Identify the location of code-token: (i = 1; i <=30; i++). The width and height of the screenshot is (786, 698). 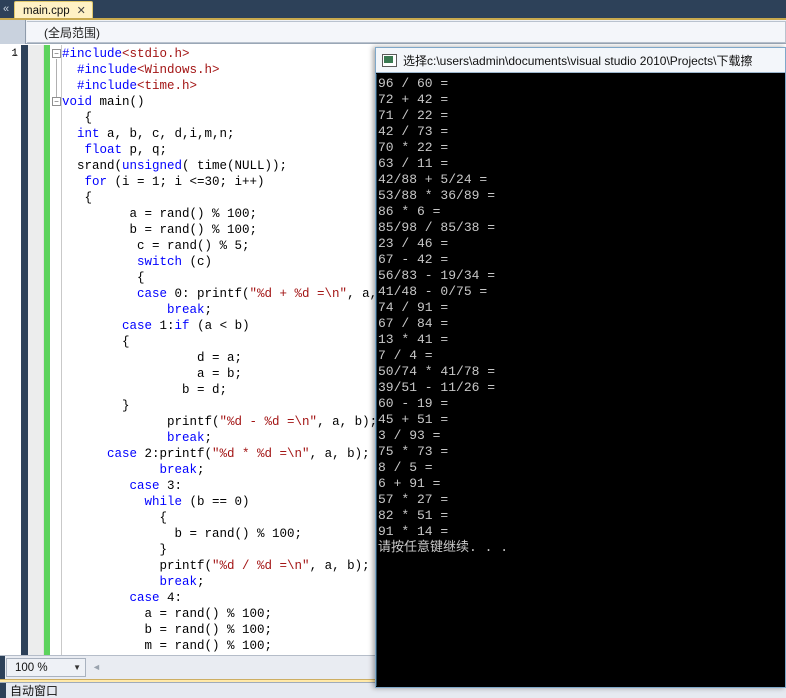
(186, 182).